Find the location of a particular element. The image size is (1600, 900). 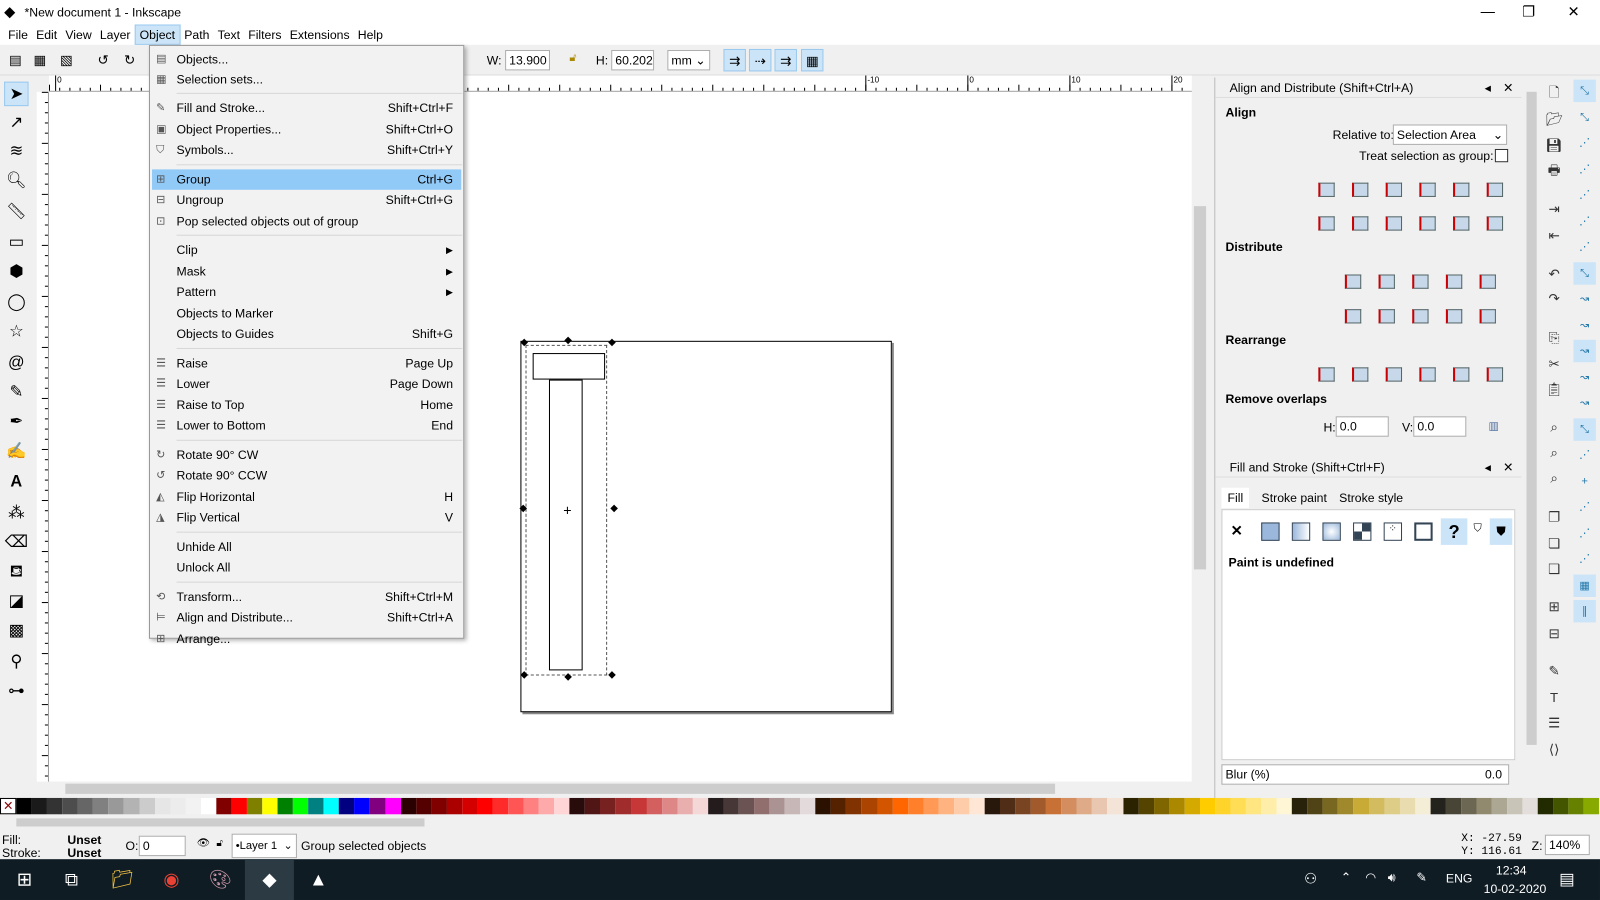

zoom-drawing-icon: ⌕ is located at coordinates (1554, 453).